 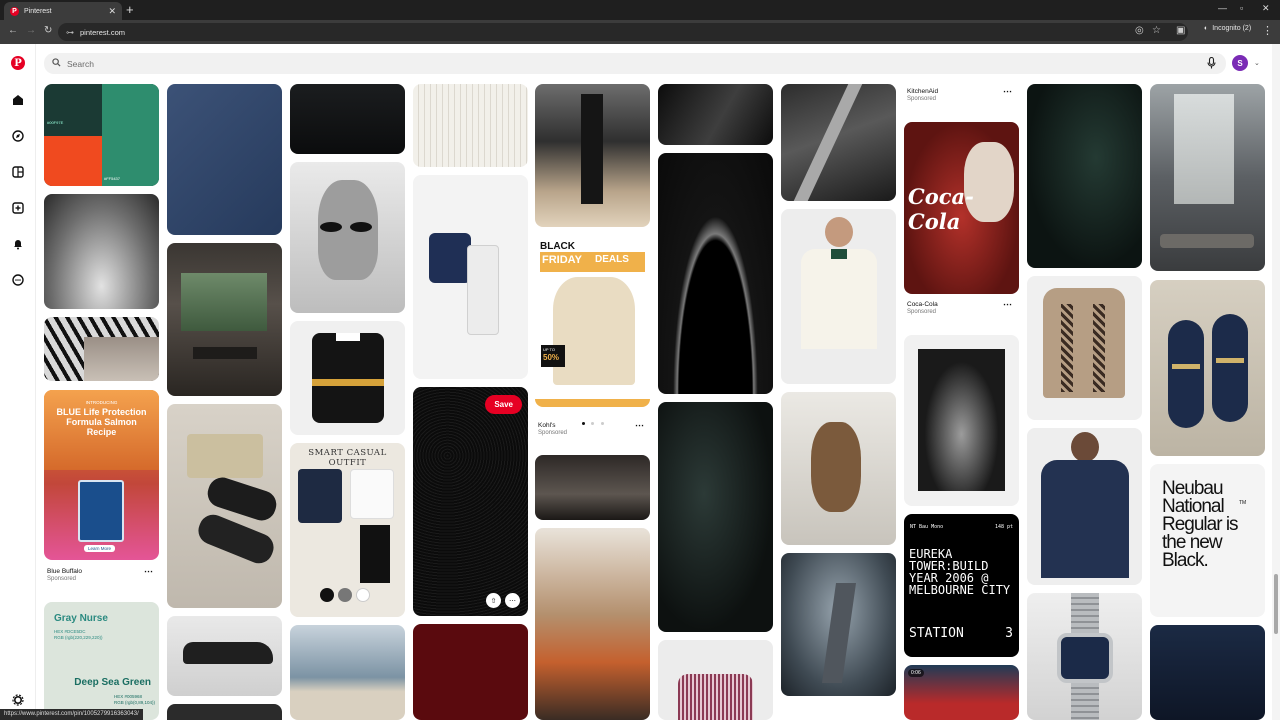 What do you see at coordinates (623, 32) in the screenshot?
I see `url-field: ⊶ pinterest.com` at bounding box center [623, 32].